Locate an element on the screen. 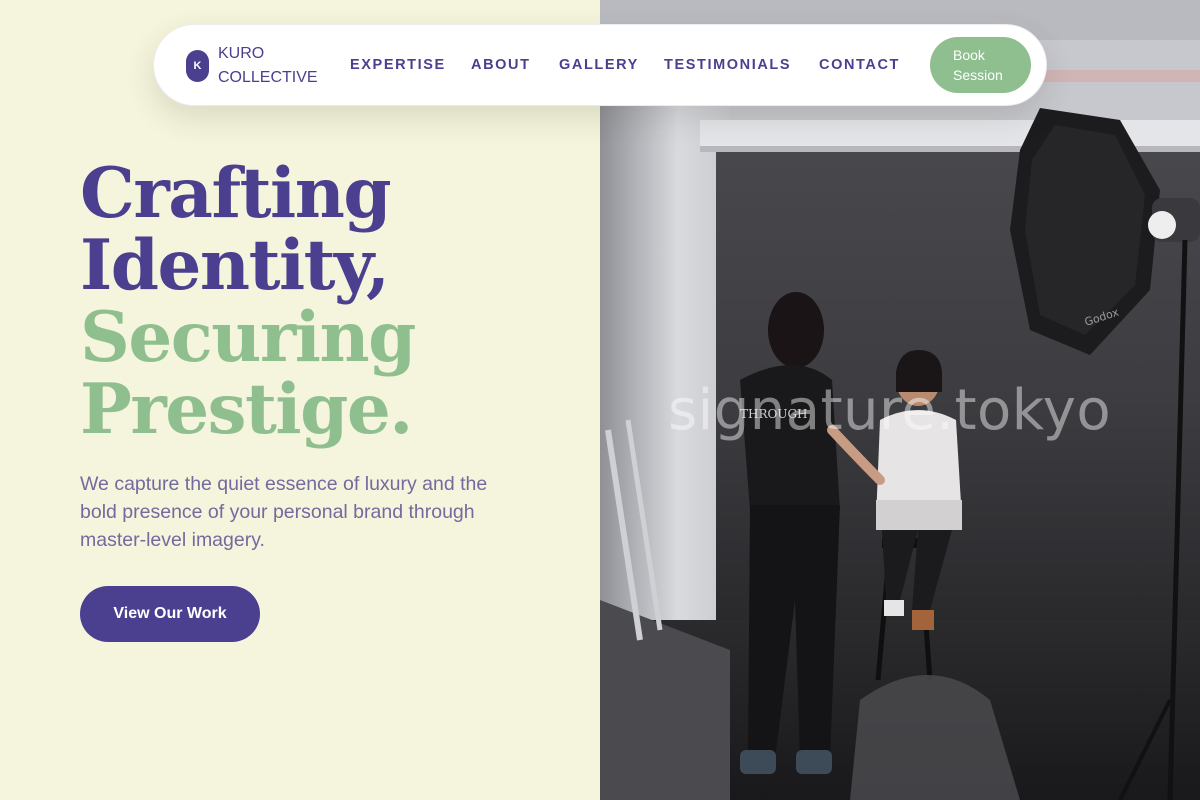 The width and height of the screenshot is (1200, 800). headline-line-4: Prestige. is located at coordinates (246, 409).